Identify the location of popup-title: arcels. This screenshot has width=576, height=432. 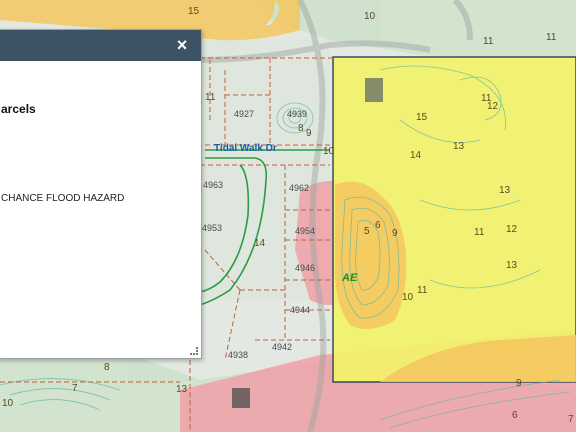
(18, 109).